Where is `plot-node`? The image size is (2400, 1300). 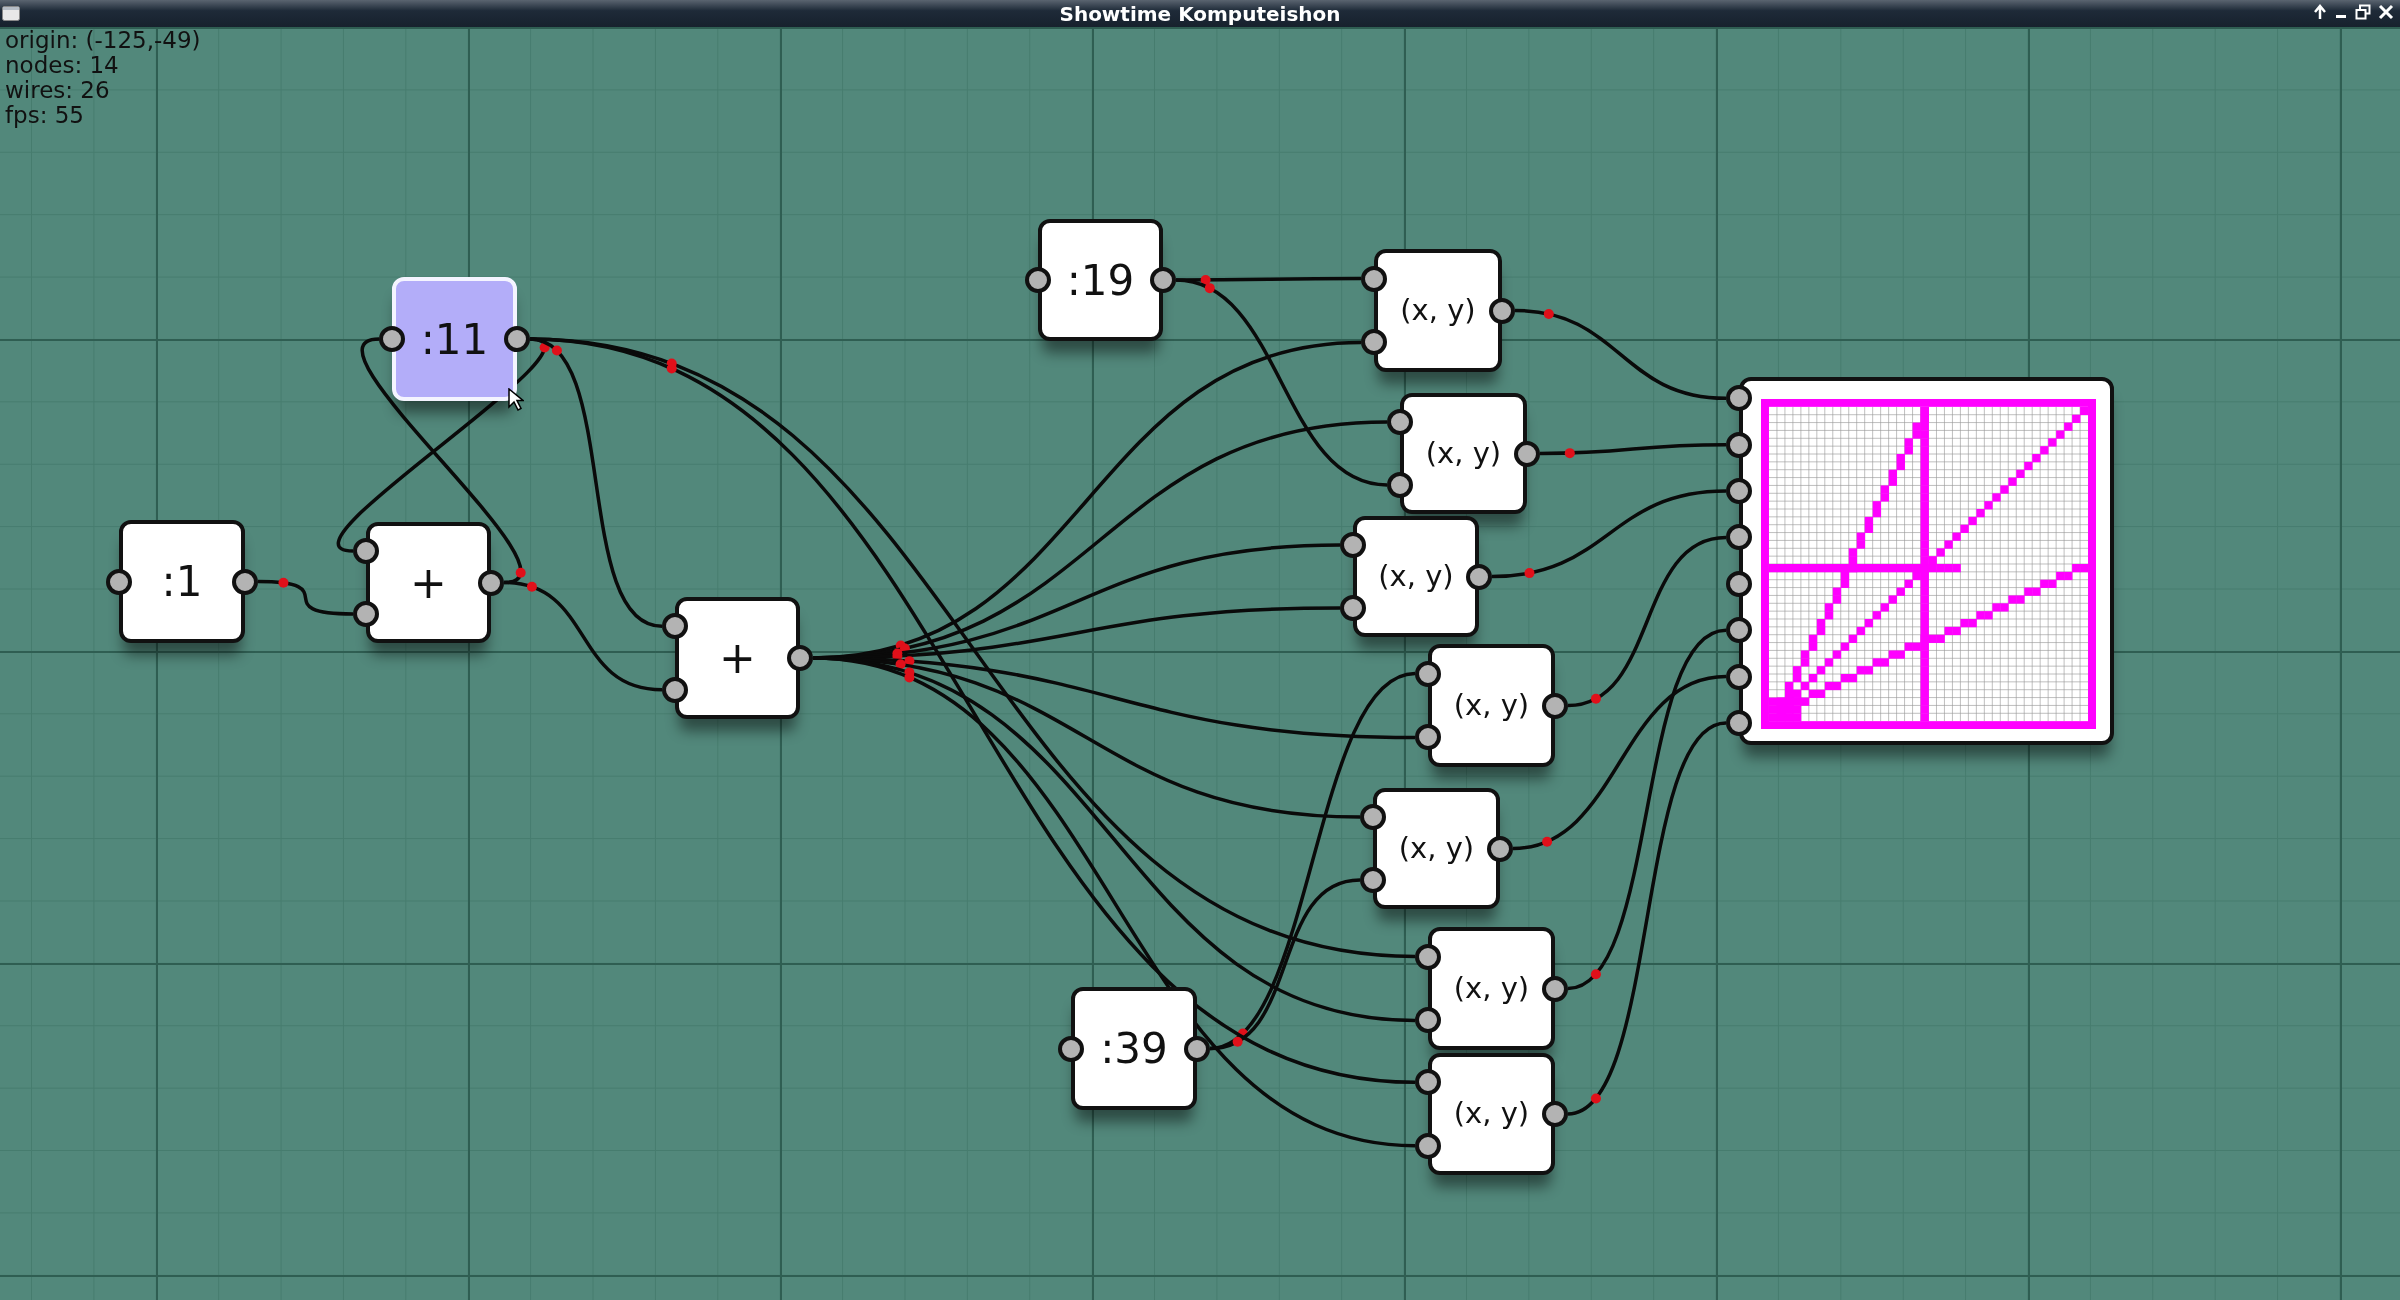 plot-node is located at coordinates (1926, 561).